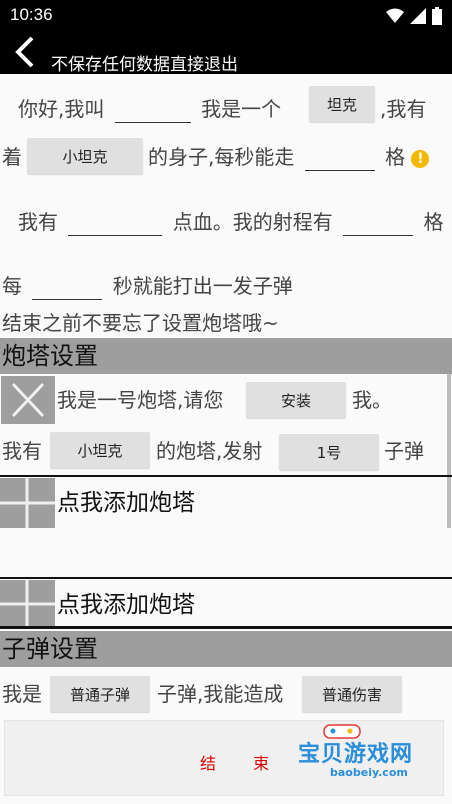 This screenshot has width=452, height=804. Describe the element at coordinates (342, 104) in the screenshot. I see `type-select-button: 坦克` at that location.